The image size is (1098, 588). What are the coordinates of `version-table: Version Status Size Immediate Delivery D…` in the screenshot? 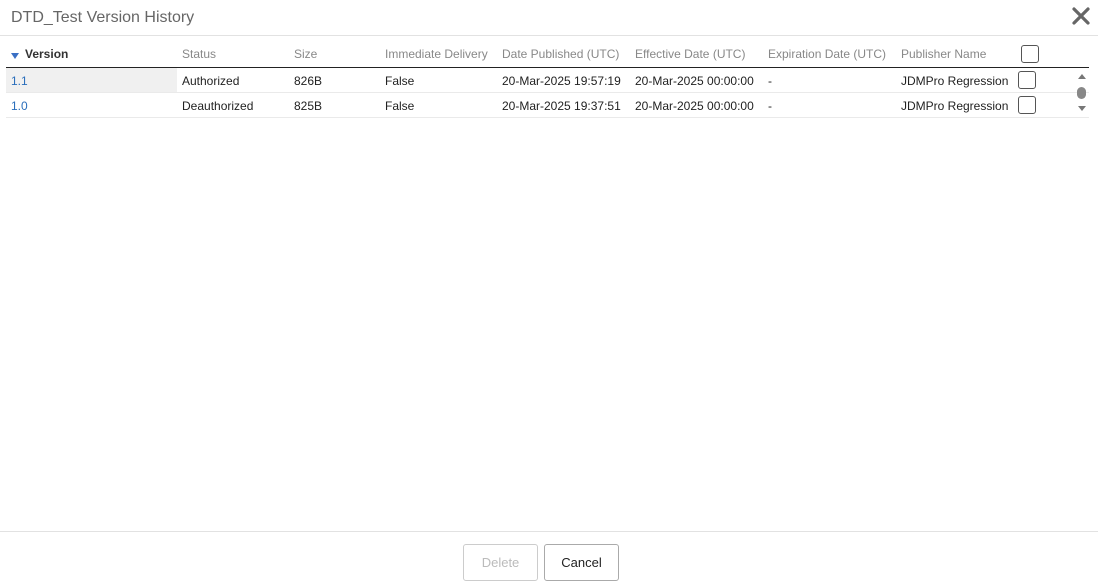 It's located at (547, 79).